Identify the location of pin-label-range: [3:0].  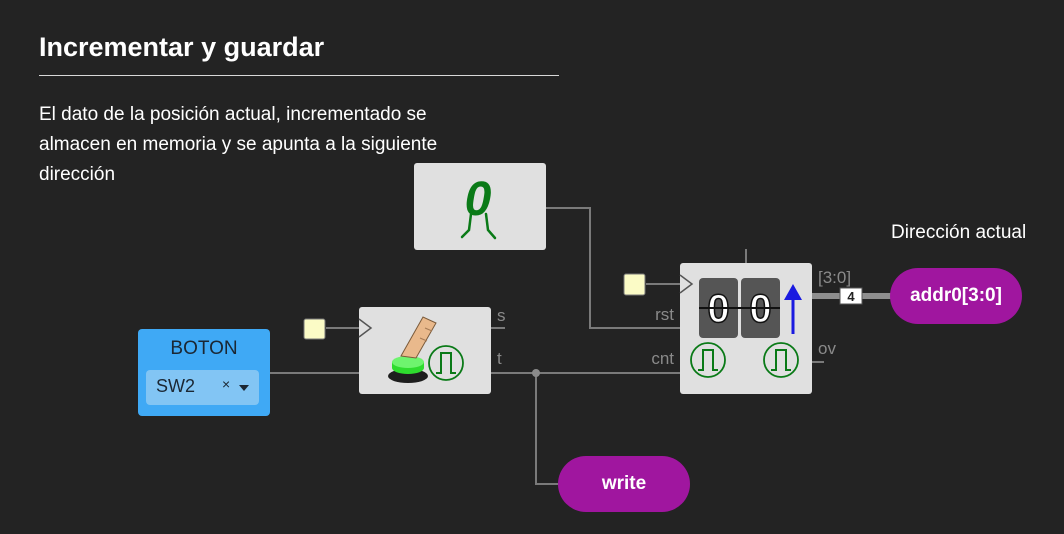
(834, 277).